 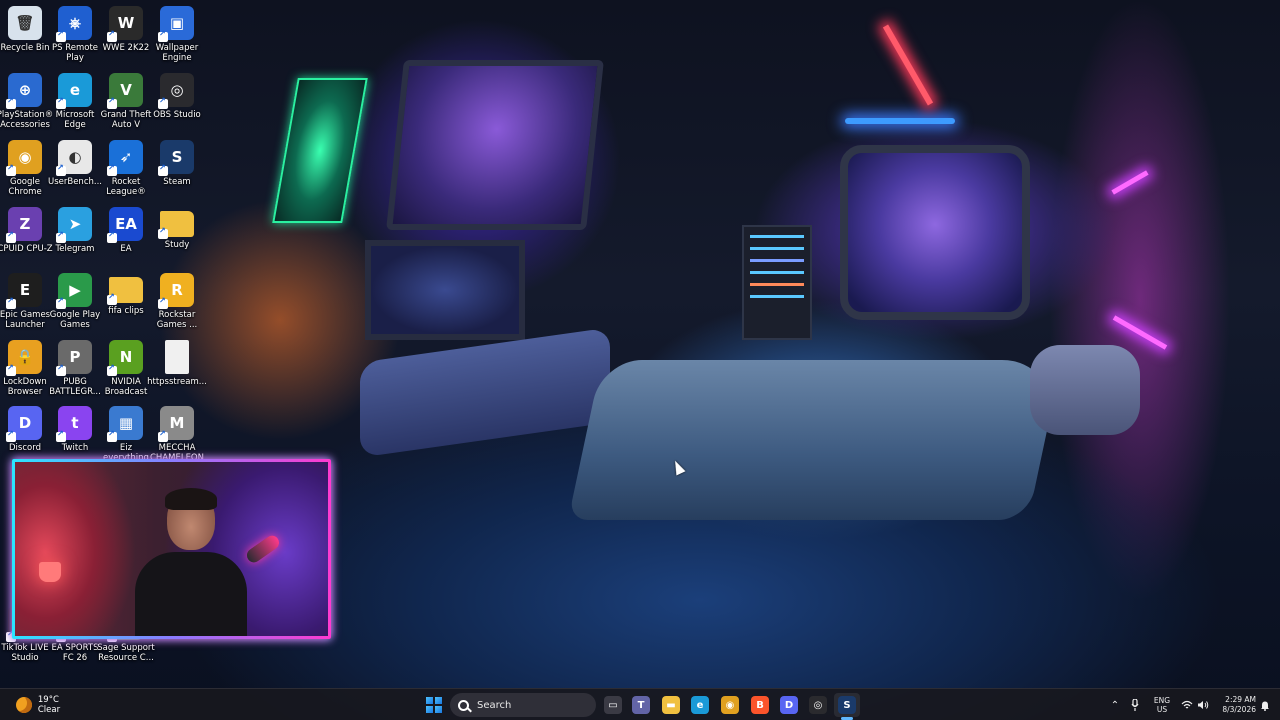 I want to click on taskbar-app-discord: D, so click(x=789, y=705).